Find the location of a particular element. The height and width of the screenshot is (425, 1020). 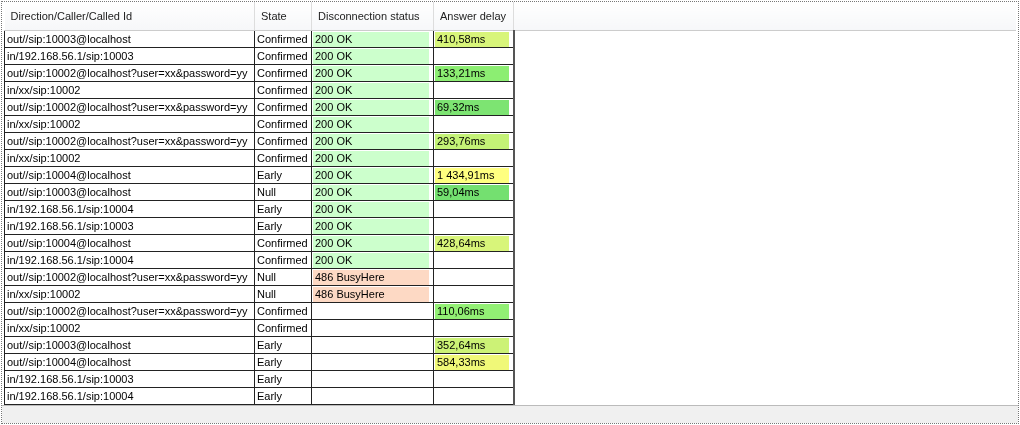

delay-cell: 293,76ms is located at coordinates (472, 141).